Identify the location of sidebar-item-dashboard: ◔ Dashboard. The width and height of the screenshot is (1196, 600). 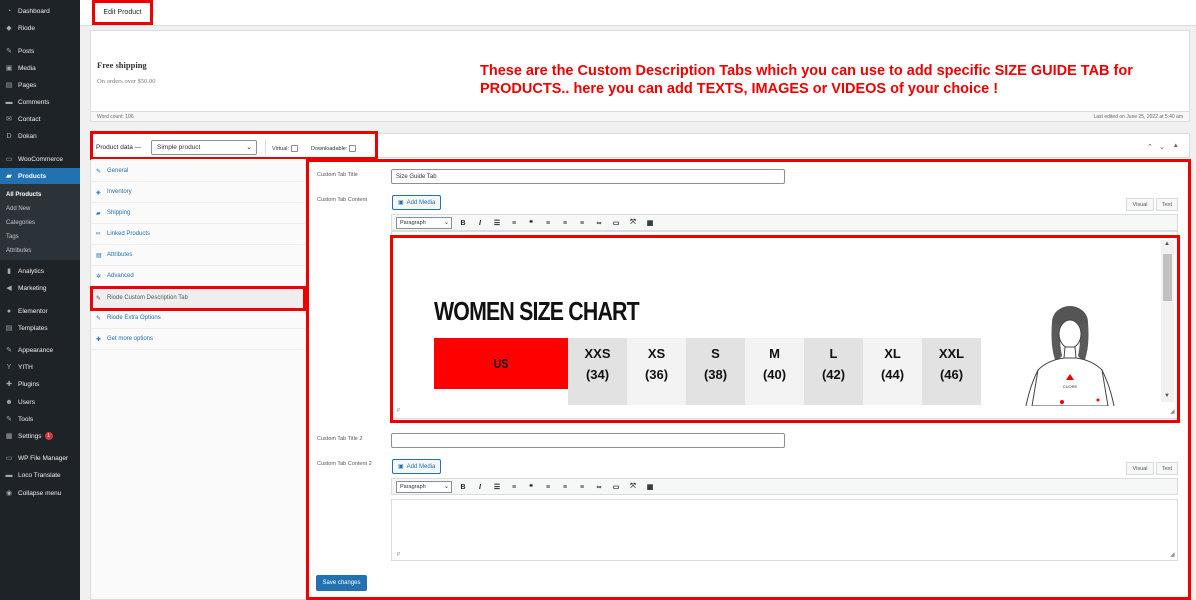
(40, 11).